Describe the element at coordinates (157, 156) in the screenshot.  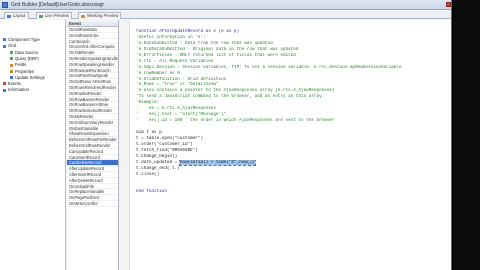
I see `code-text: t.change_begin()` at that location.